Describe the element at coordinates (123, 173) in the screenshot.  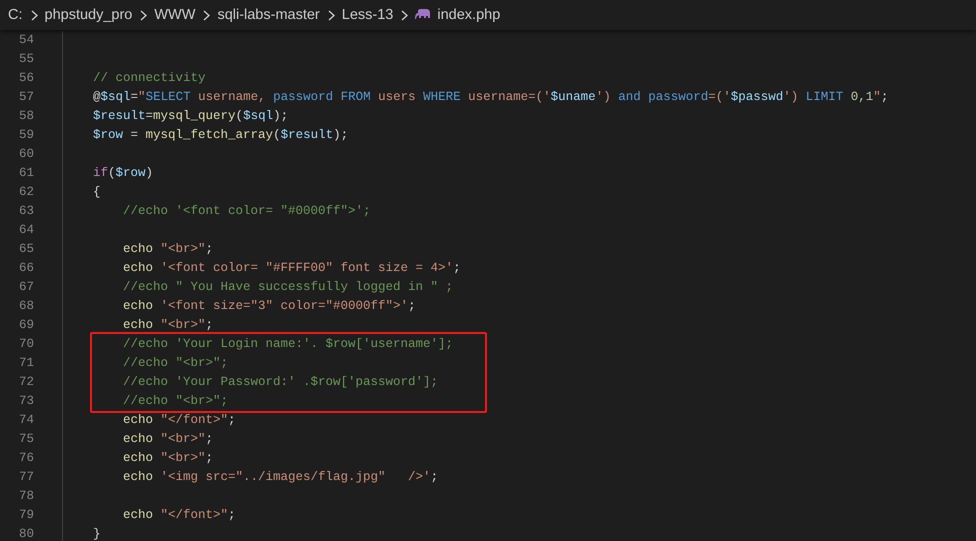
I see `code-line: if($row)` at that location.